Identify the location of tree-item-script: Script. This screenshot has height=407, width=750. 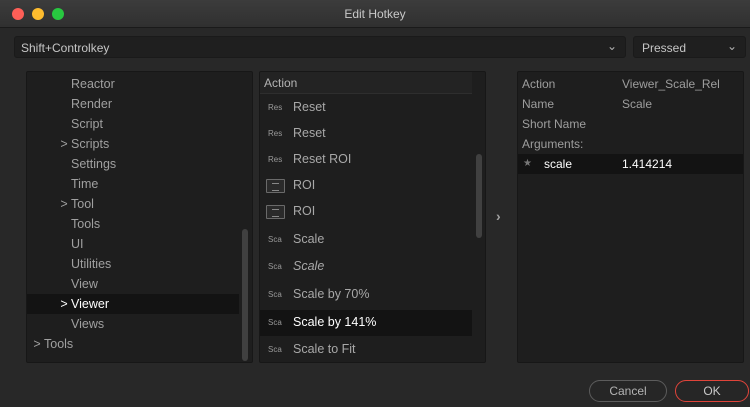
(133, 124).